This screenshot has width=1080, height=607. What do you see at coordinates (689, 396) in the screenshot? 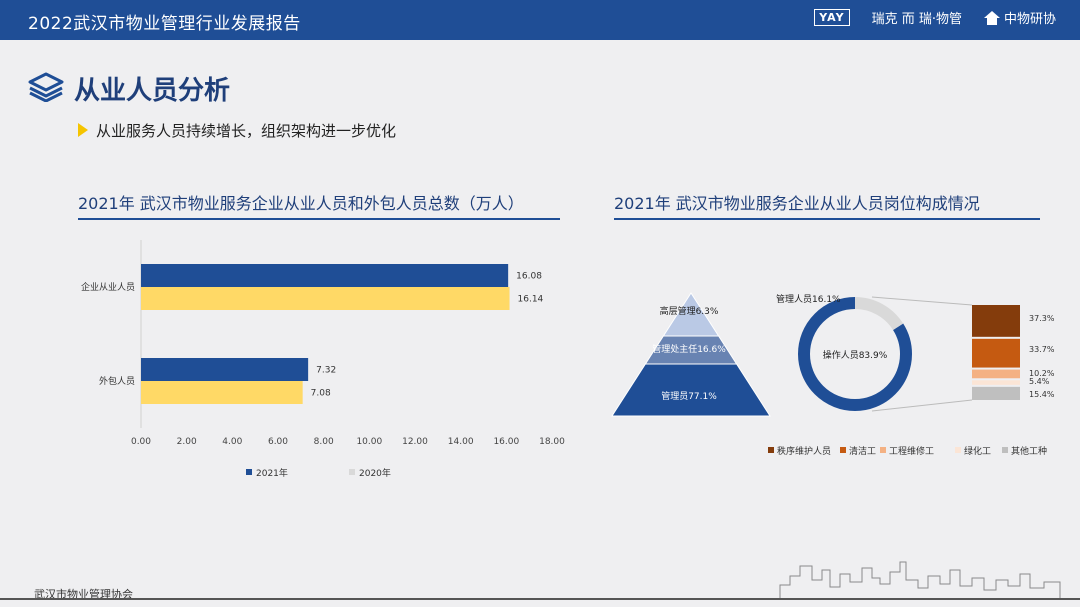
I see `pyramid-label: 管理员77.1%` at bounding box center [689, 396].